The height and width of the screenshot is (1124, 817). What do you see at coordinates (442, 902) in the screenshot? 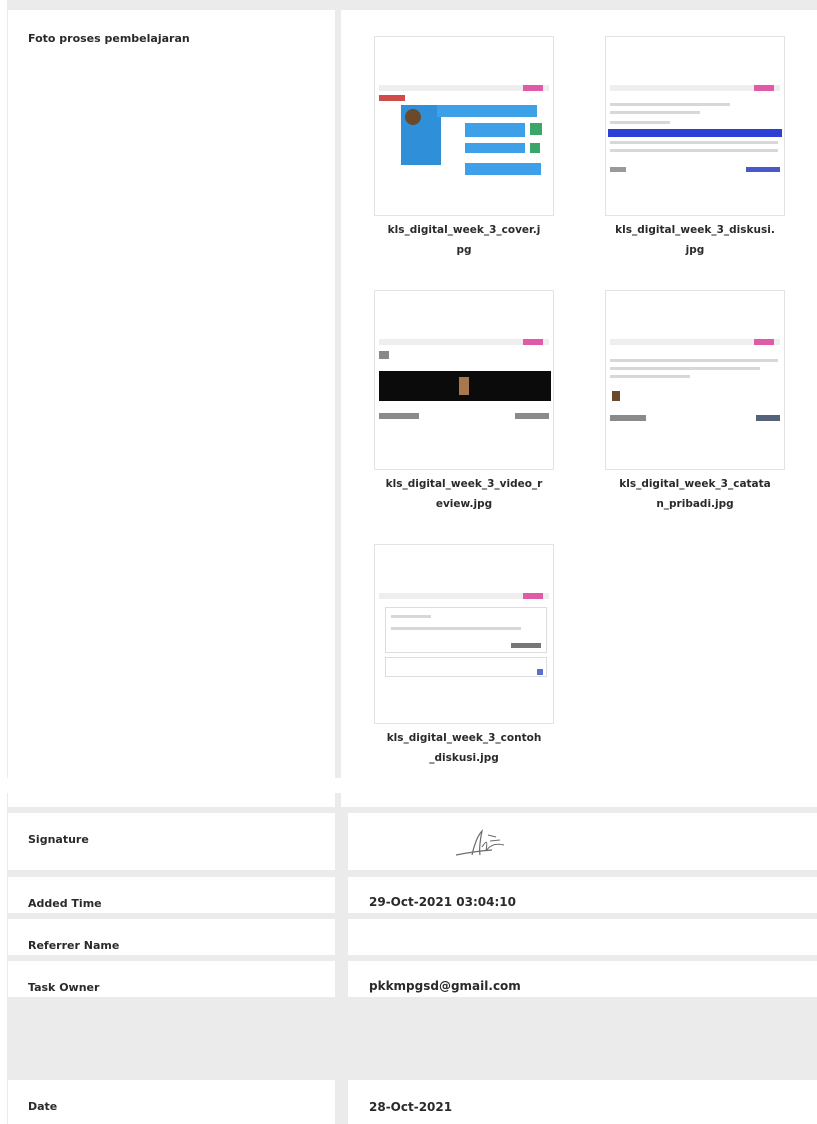
I see `added-time-value: 29-Oct-2021 03:04:10` at bounding box center [442, 902].